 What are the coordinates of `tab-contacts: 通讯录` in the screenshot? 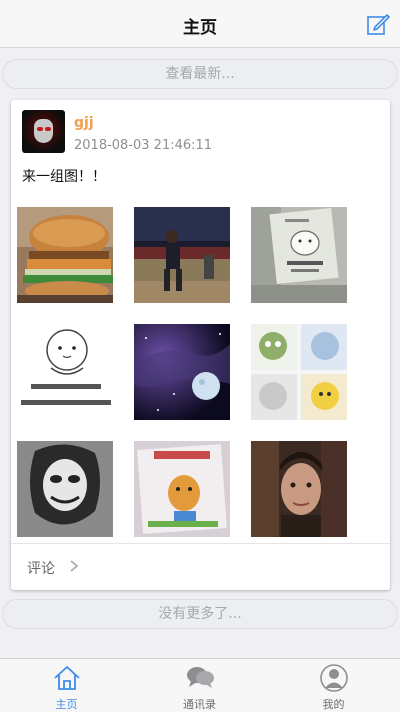 It's located at (199, 685).